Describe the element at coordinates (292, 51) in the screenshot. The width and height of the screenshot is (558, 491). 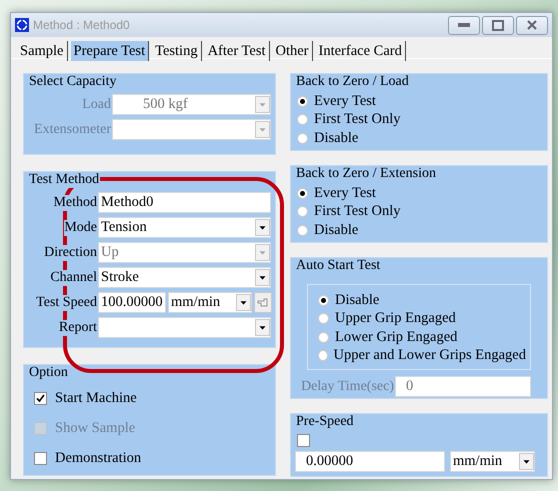
I see `tab: Other` at that location.